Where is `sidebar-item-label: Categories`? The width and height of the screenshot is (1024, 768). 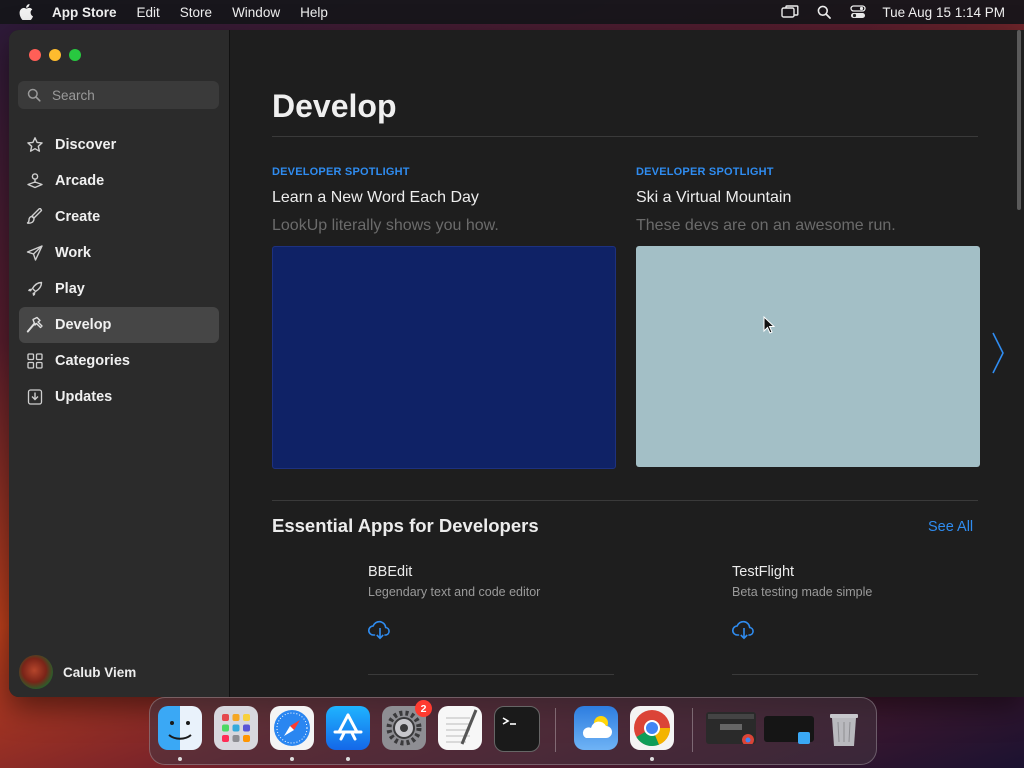
sidebar-item-label: Categories is located at coordinates (92, 361).